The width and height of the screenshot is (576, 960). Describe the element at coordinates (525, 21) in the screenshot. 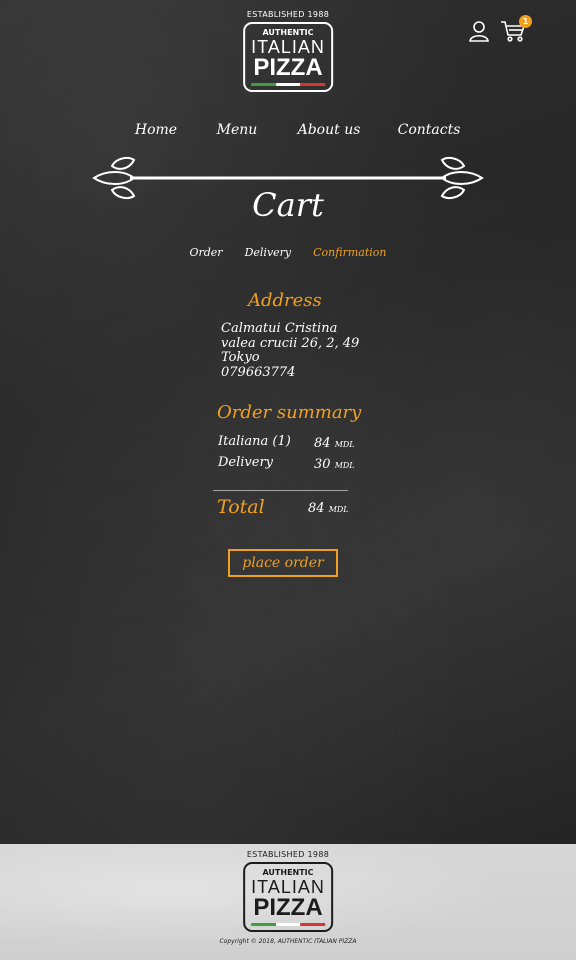

I see `cart-count-badge: 1` at that location.